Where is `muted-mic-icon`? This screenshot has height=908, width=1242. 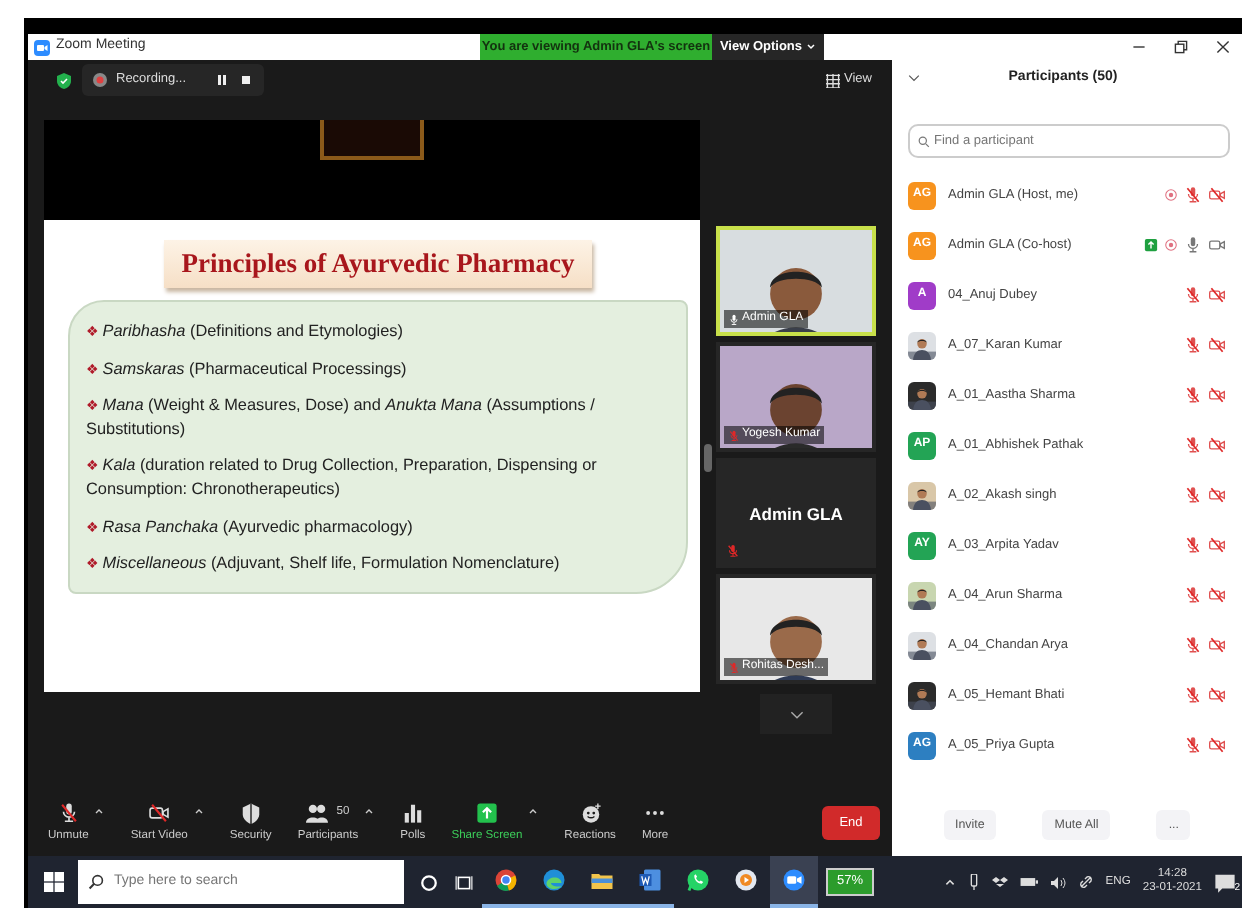 muted-mic-icon is located at coordinates (68, 812).